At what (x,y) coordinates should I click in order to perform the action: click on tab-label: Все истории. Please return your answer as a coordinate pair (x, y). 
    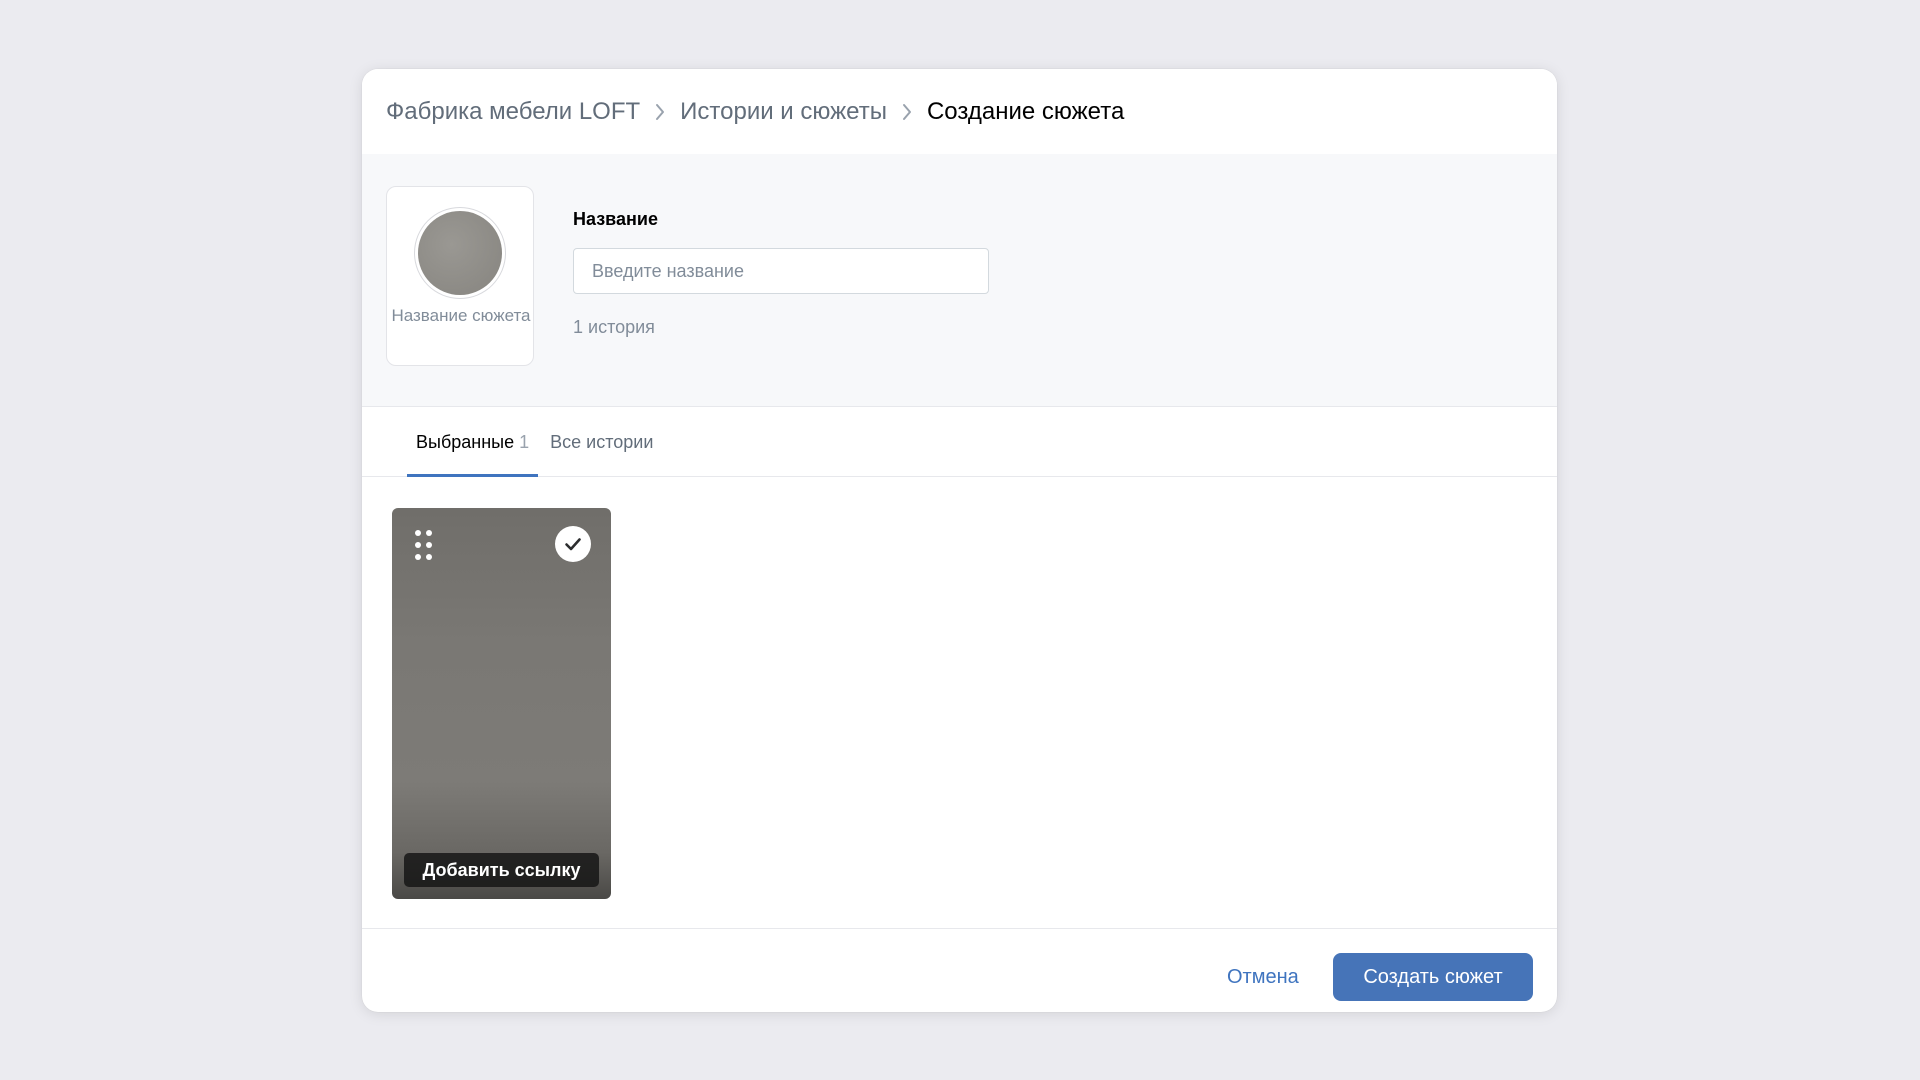
    Looking at the image, I should click on (602, 441).